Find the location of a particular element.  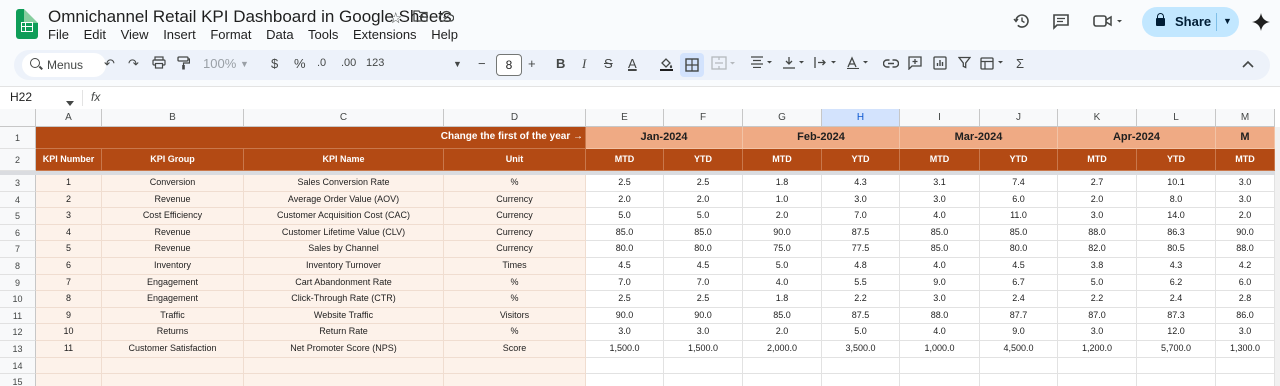

table-cell: 1.0 is located at coordinates (782, 200).